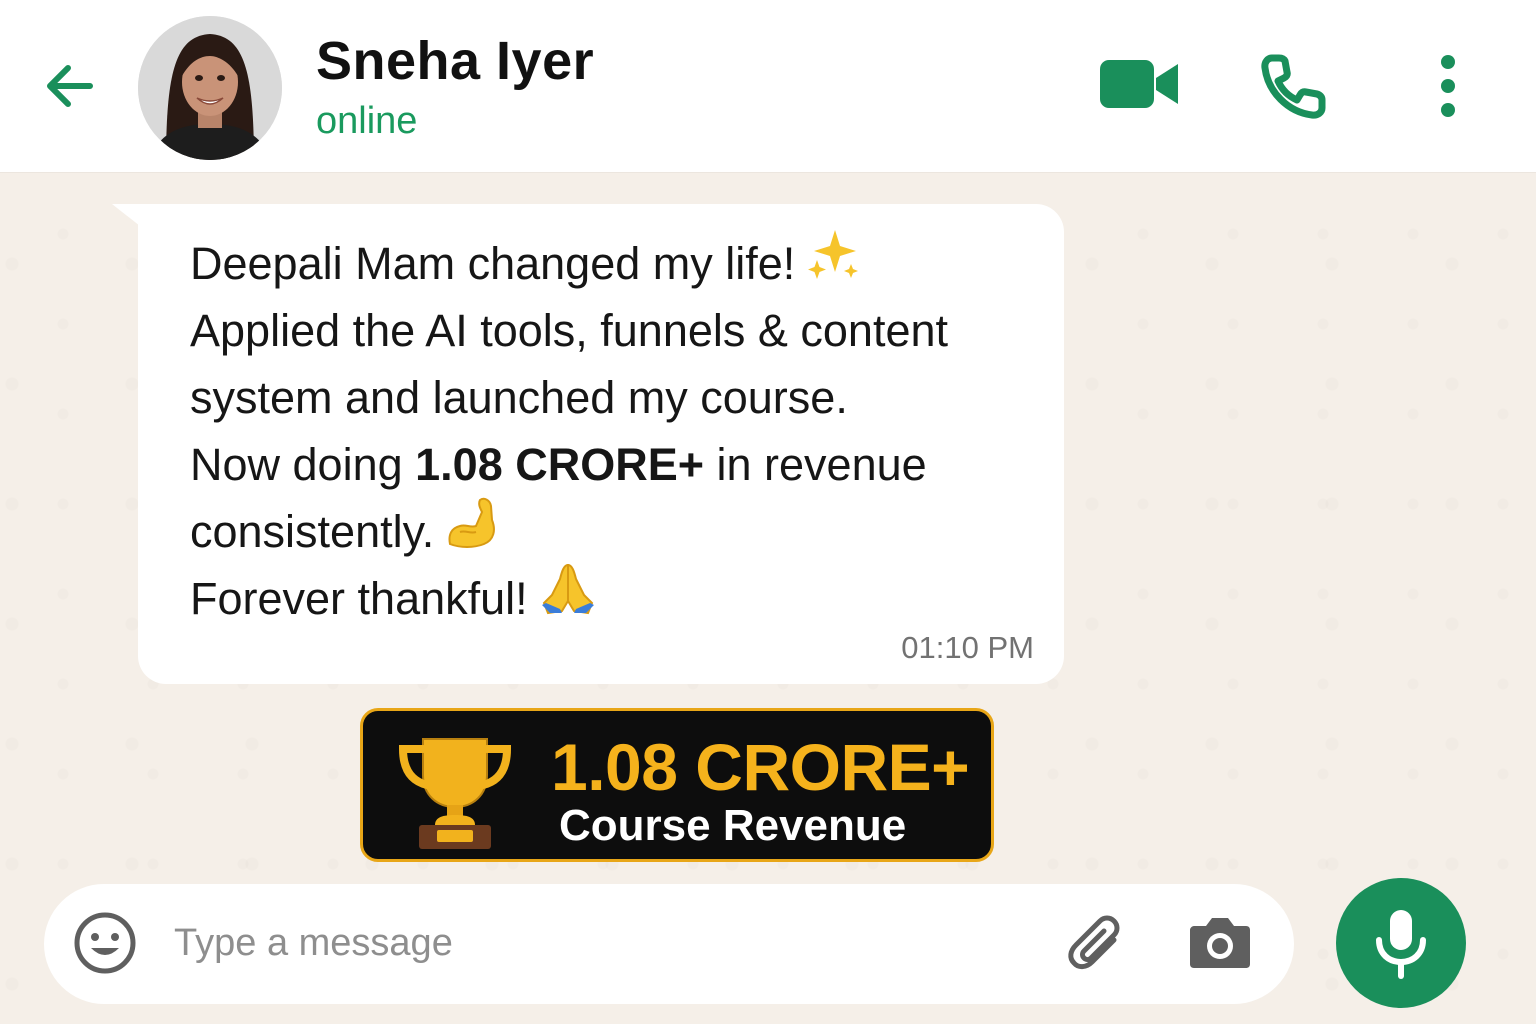  I want to click on paperclip-icon, so click(1094, 942).